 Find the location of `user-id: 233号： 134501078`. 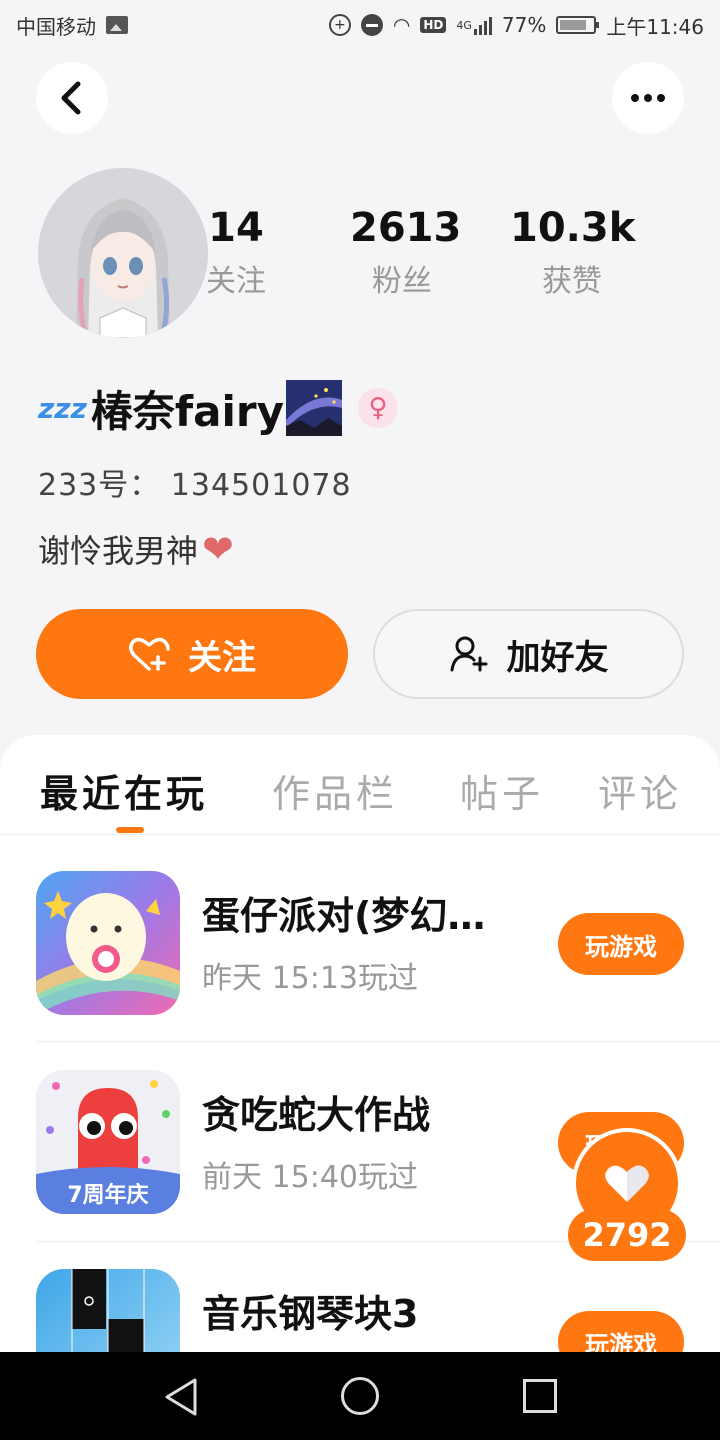

user-id: 233号： 134501078 is located at coordinates (195, 485).